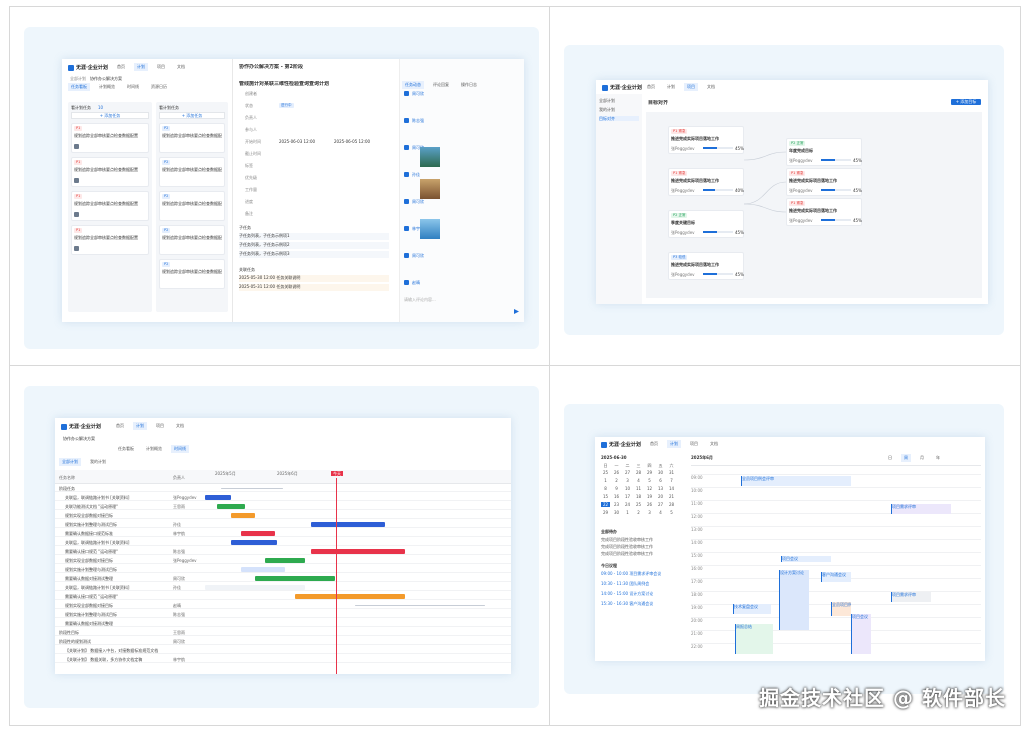 The image size is (1028, 731). Describe the element at coordinates (627, 496) in the screenshot. I see `day-cell: 17` at that location.